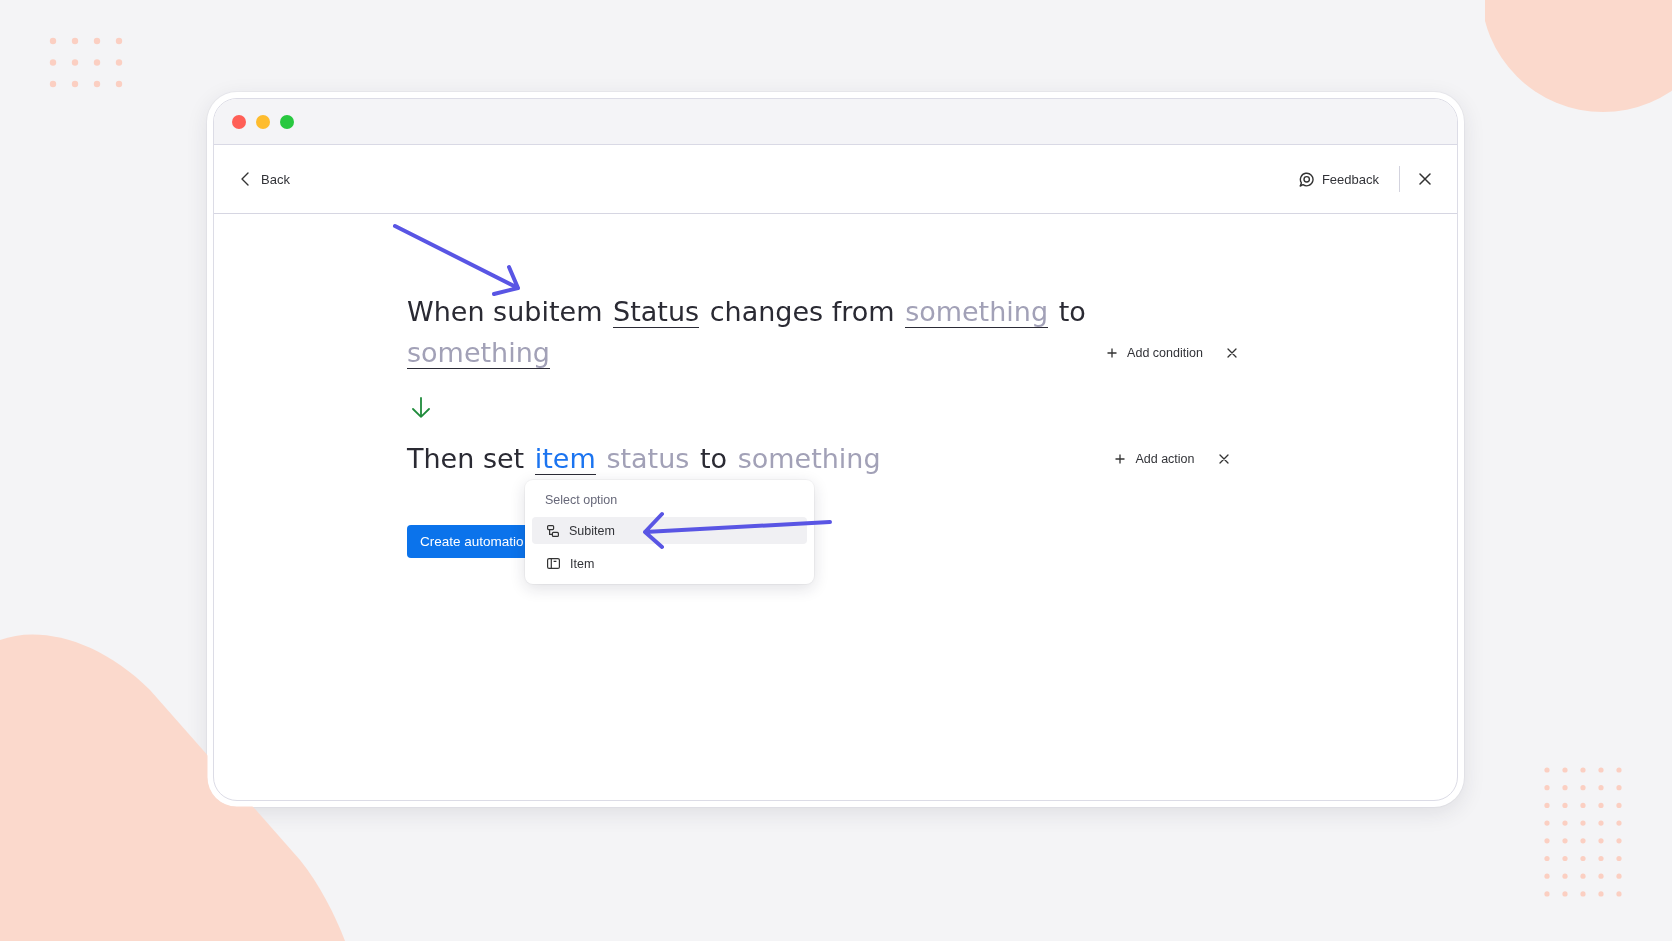 The height and width of the screenshot is (941, 1672). Describe the element at coordinates (1306, 179) in the screenshot. I see `chat-bubble-icon` at that location.